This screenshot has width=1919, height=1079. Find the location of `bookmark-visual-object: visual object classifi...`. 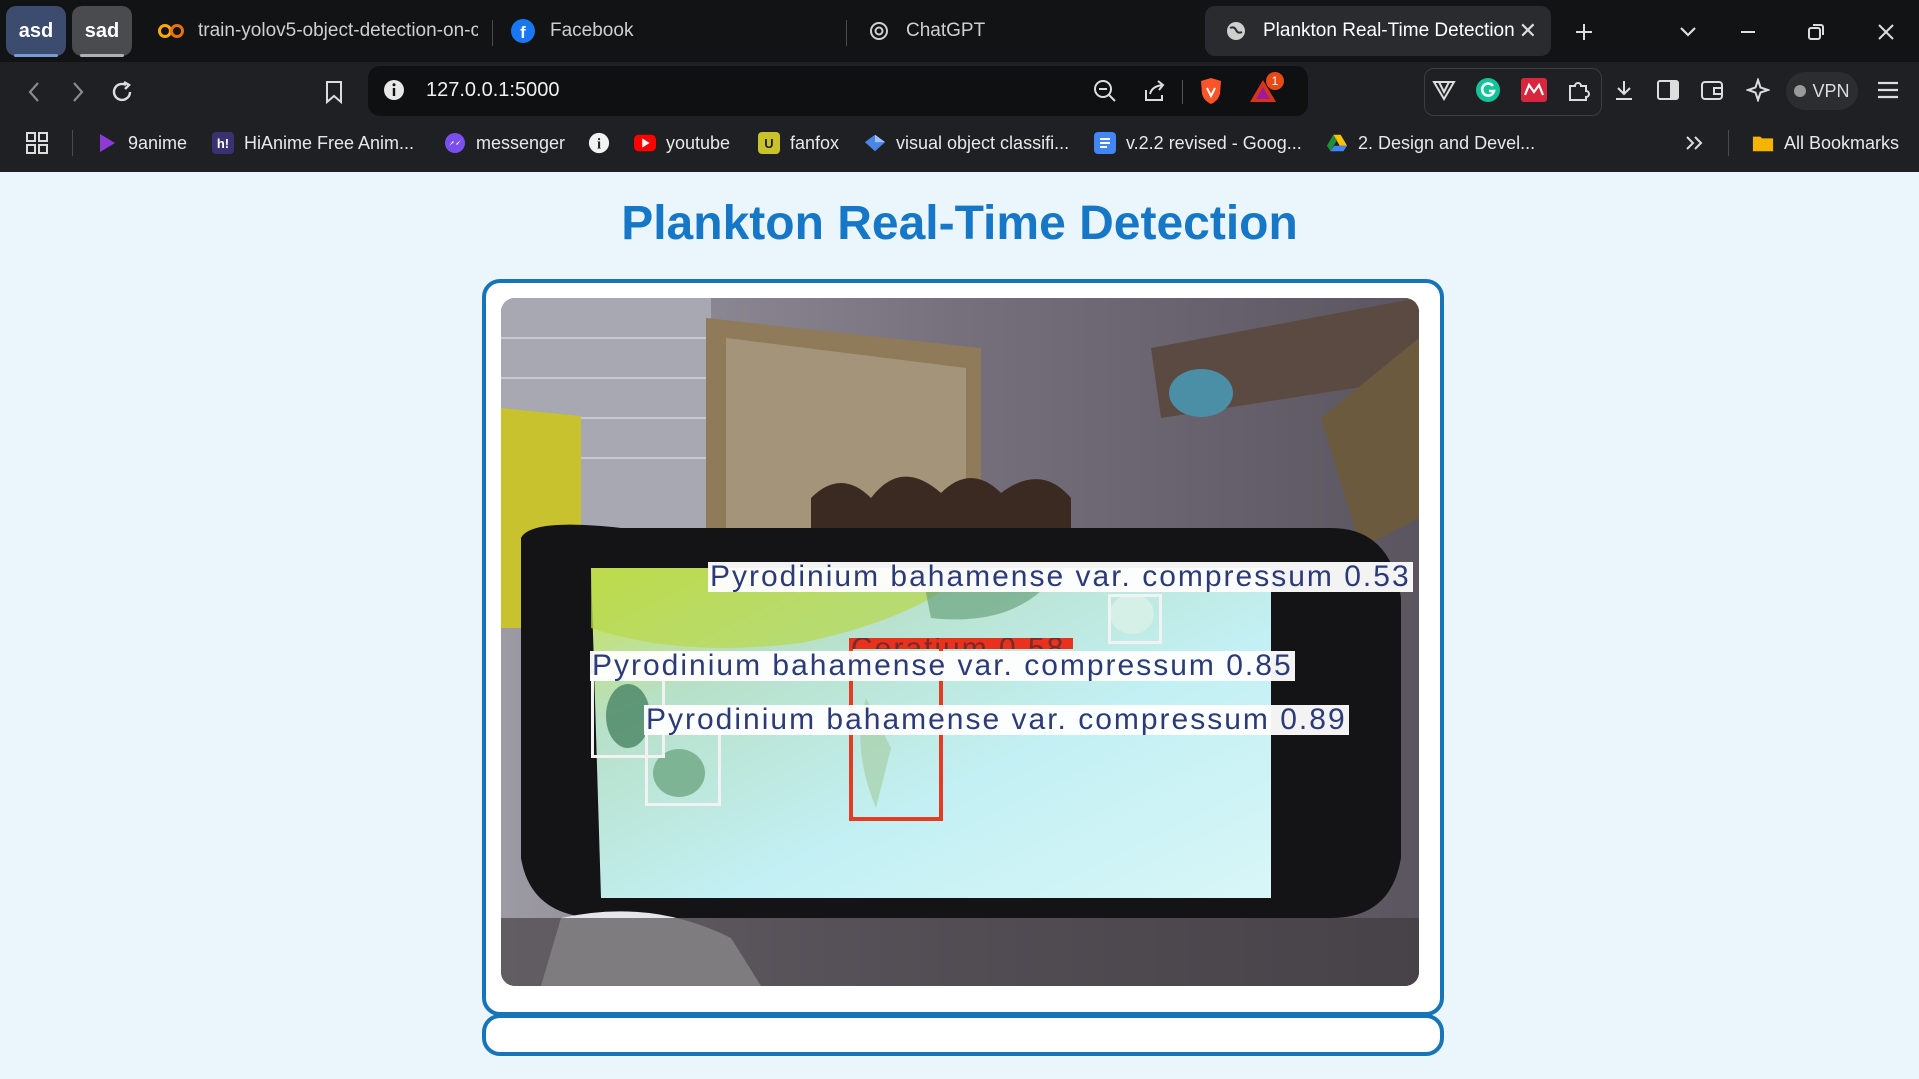

bookmark-visual-object: visual object classifi... is located at coordinates (966, 143).